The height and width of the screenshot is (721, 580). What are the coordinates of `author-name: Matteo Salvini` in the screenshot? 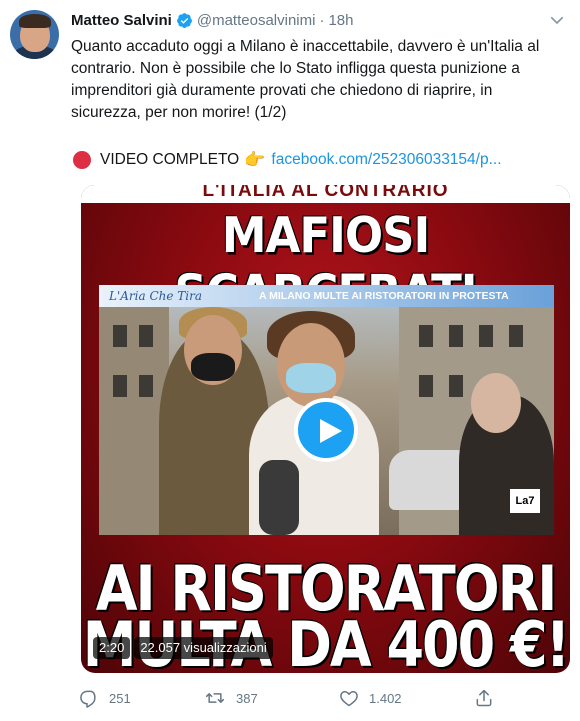 It's located at (121, 20).